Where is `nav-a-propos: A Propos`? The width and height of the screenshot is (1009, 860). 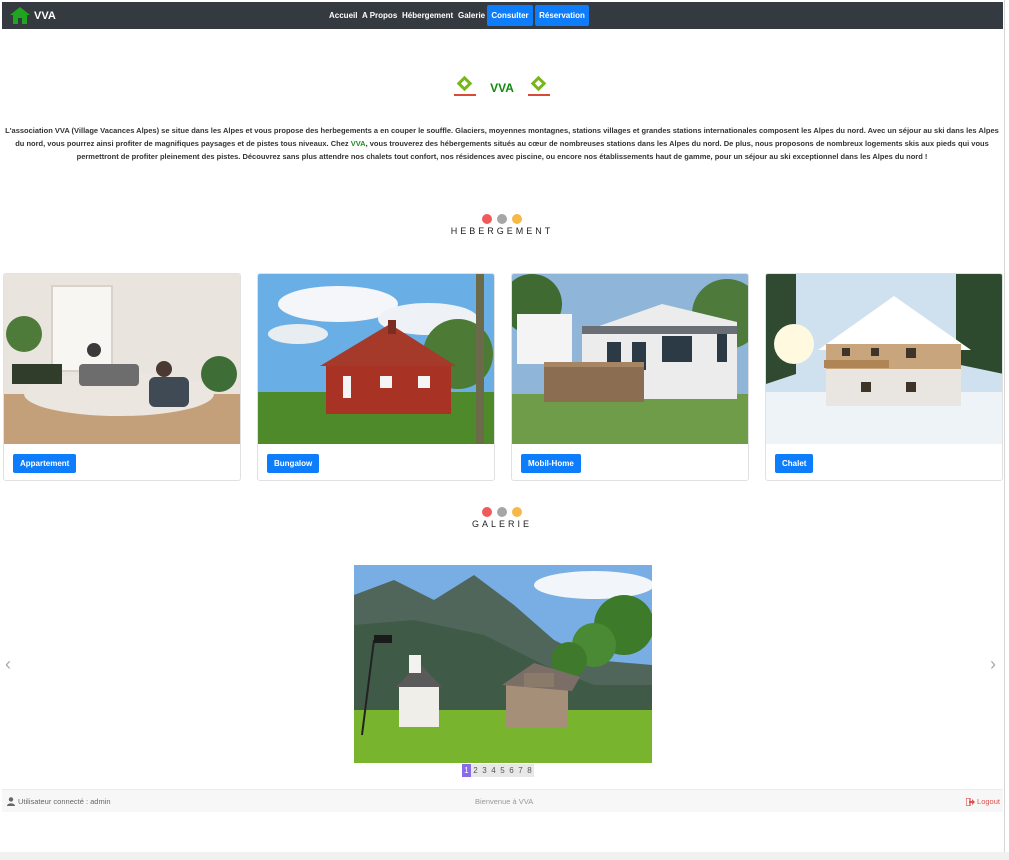 nav-a-propos: A Propos is located at coordinates (379, 15).